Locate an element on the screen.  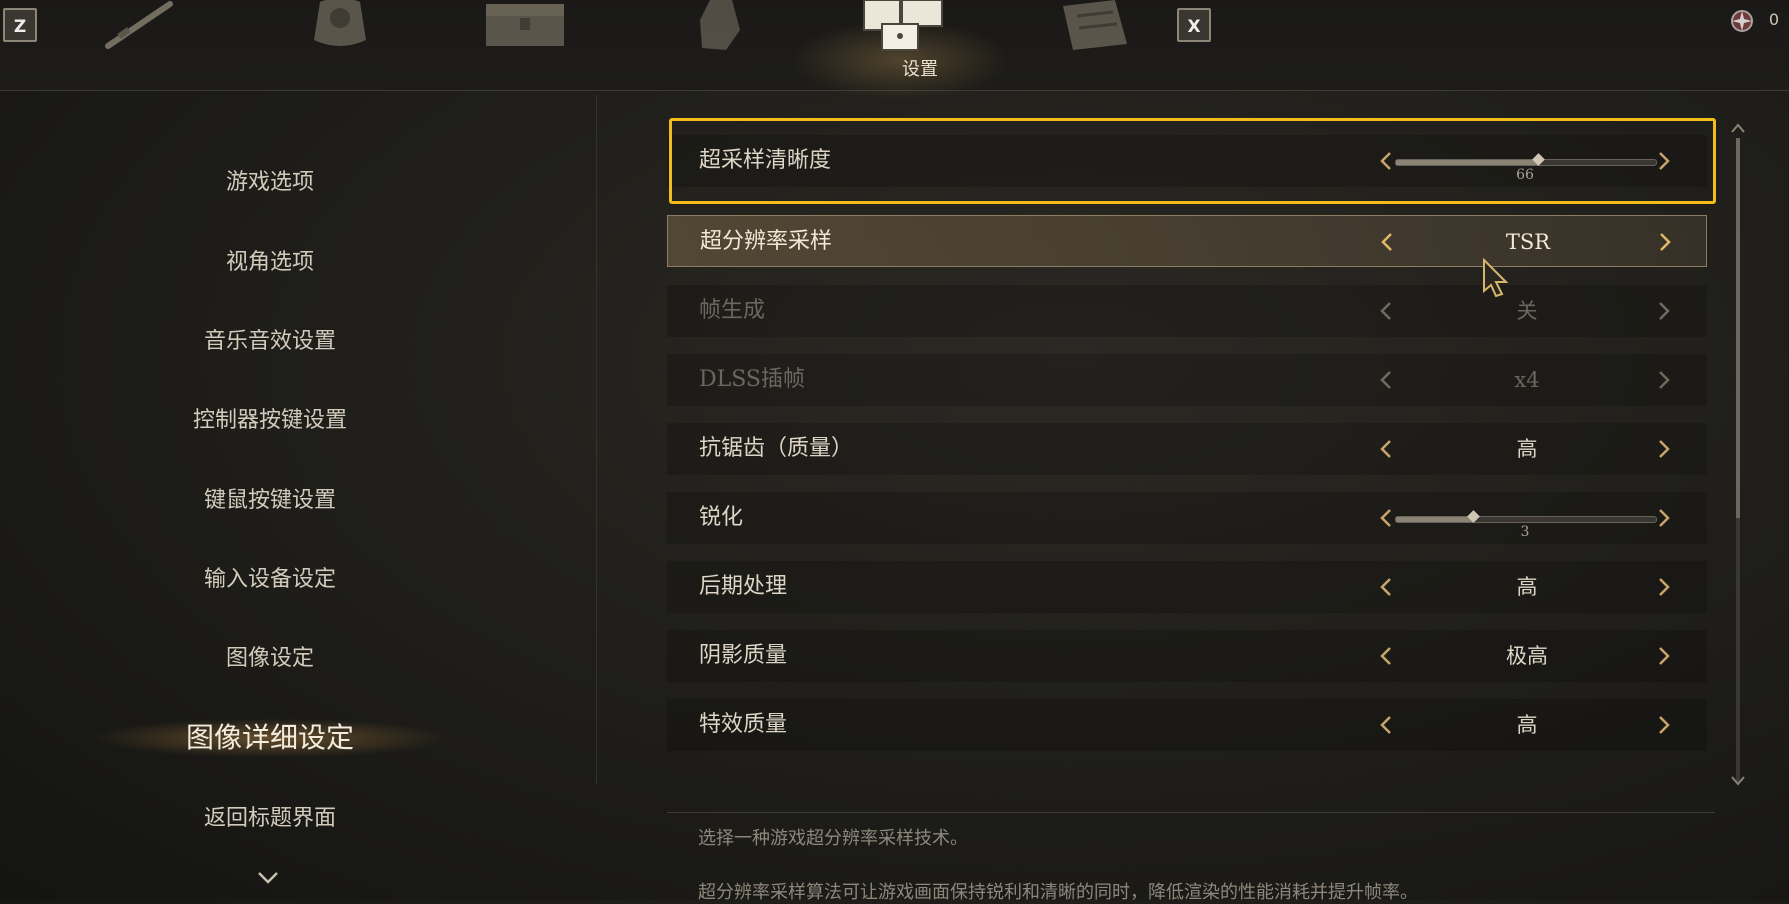
setting-row-effects-quality: 特效质量 高 is located at coordinates (1187, 725).